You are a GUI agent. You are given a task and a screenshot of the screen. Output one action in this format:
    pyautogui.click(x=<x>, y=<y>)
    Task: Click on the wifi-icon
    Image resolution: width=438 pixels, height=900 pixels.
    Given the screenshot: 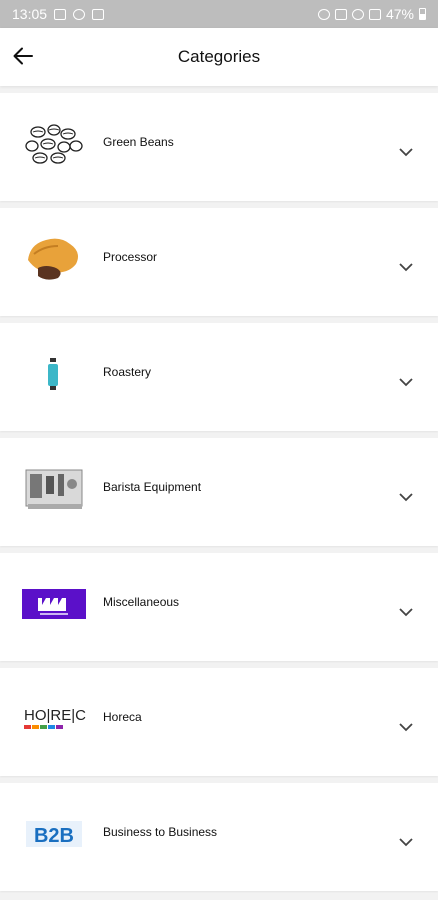 What is the action you would take?
    pyautogui.click(x=357, y=14)
    